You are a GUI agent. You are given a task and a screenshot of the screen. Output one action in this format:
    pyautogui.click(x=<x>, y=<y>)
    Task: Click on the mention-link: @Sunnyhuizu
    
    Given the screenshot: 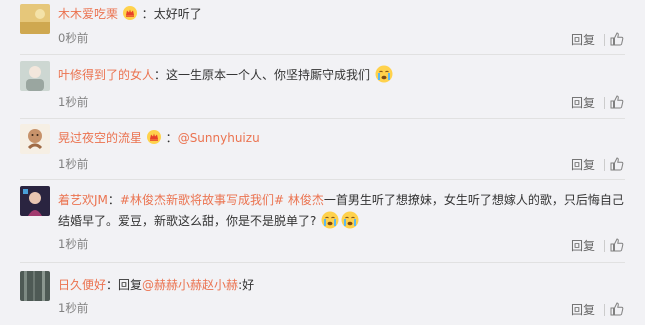 What is the action you would take?
    pyautogui.click(x=219, y=138)
    